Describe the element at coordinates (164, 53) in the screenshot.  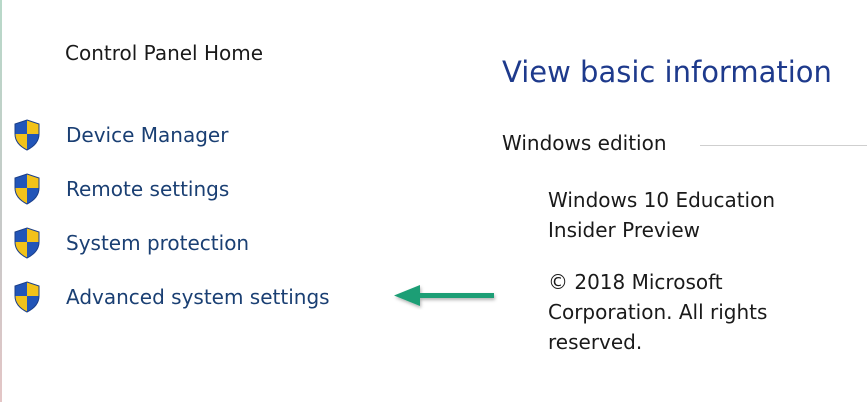
I see `control-panel-home-link: Control Panel Home` at that location.